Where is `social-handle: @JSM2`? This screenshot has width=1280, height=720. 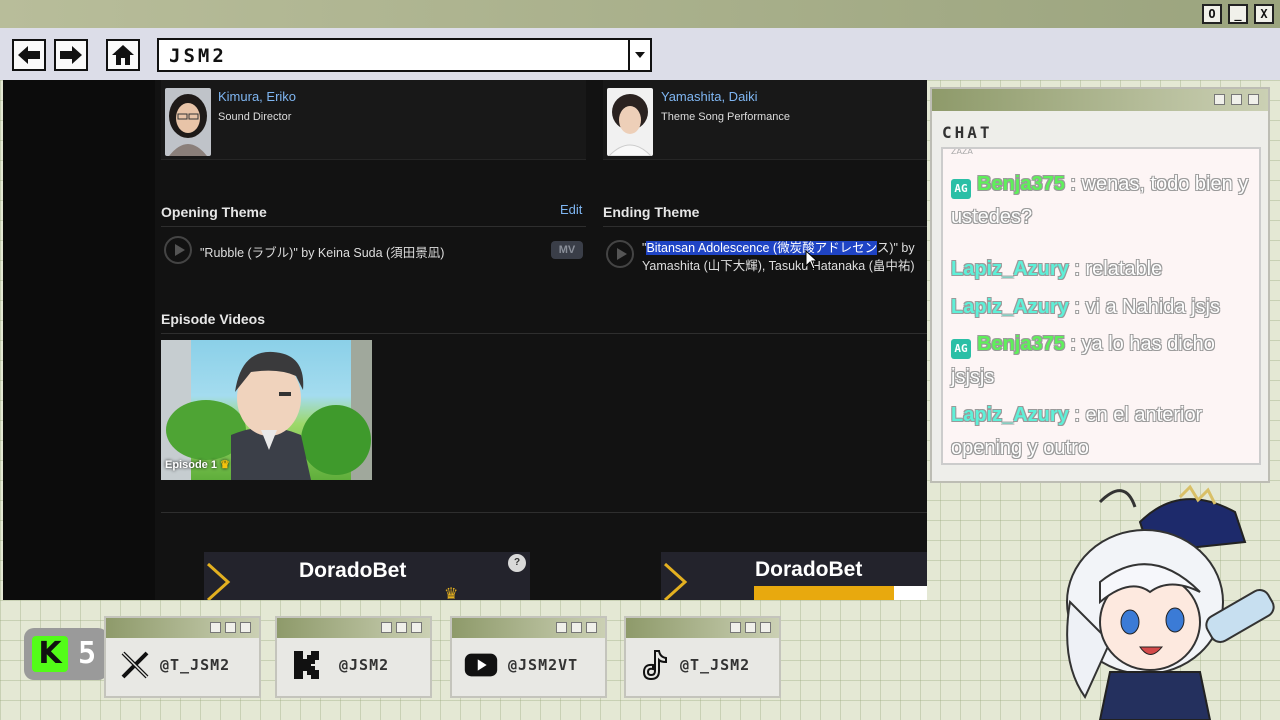 social-handle: @JSM2 is located at coordinates (364, 665).